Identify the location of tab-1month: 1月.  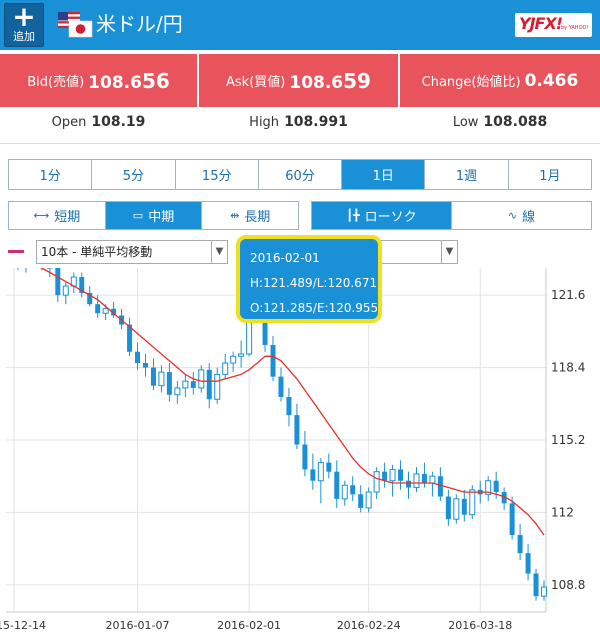
(549, 174).